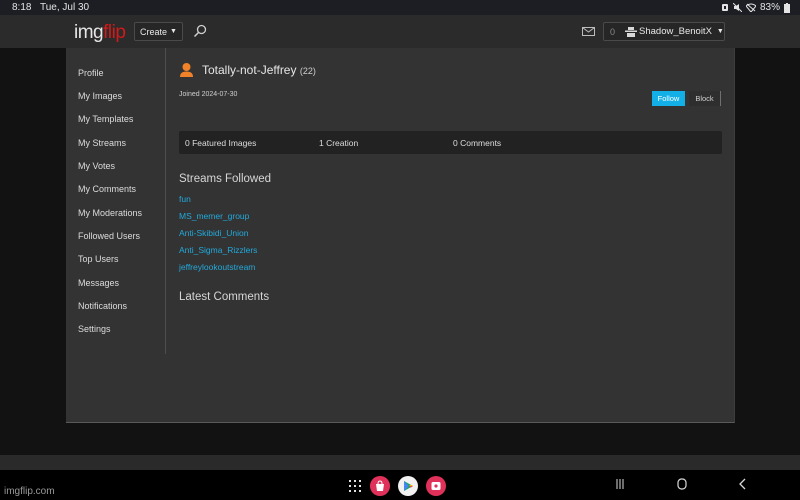 The width and height of the screenshot is (800, 500). What do you see at coordinates (588, 31) in the screenshot?
I see `mail-icon` at bounding box center [588, 31].